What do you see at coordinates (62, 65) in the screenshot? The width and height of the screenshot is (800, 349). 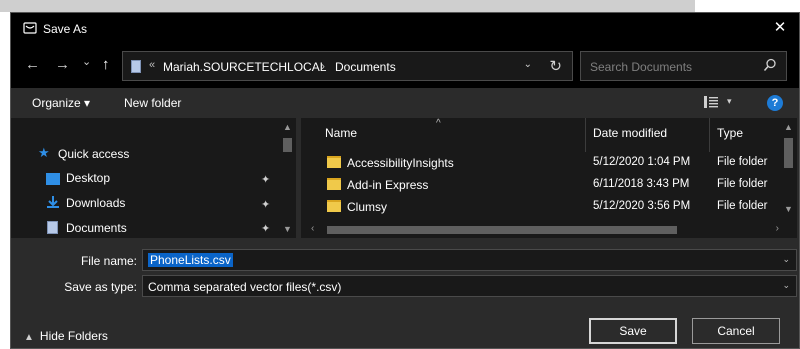 I see `forward-button: →` at bounding box center [62, 65].